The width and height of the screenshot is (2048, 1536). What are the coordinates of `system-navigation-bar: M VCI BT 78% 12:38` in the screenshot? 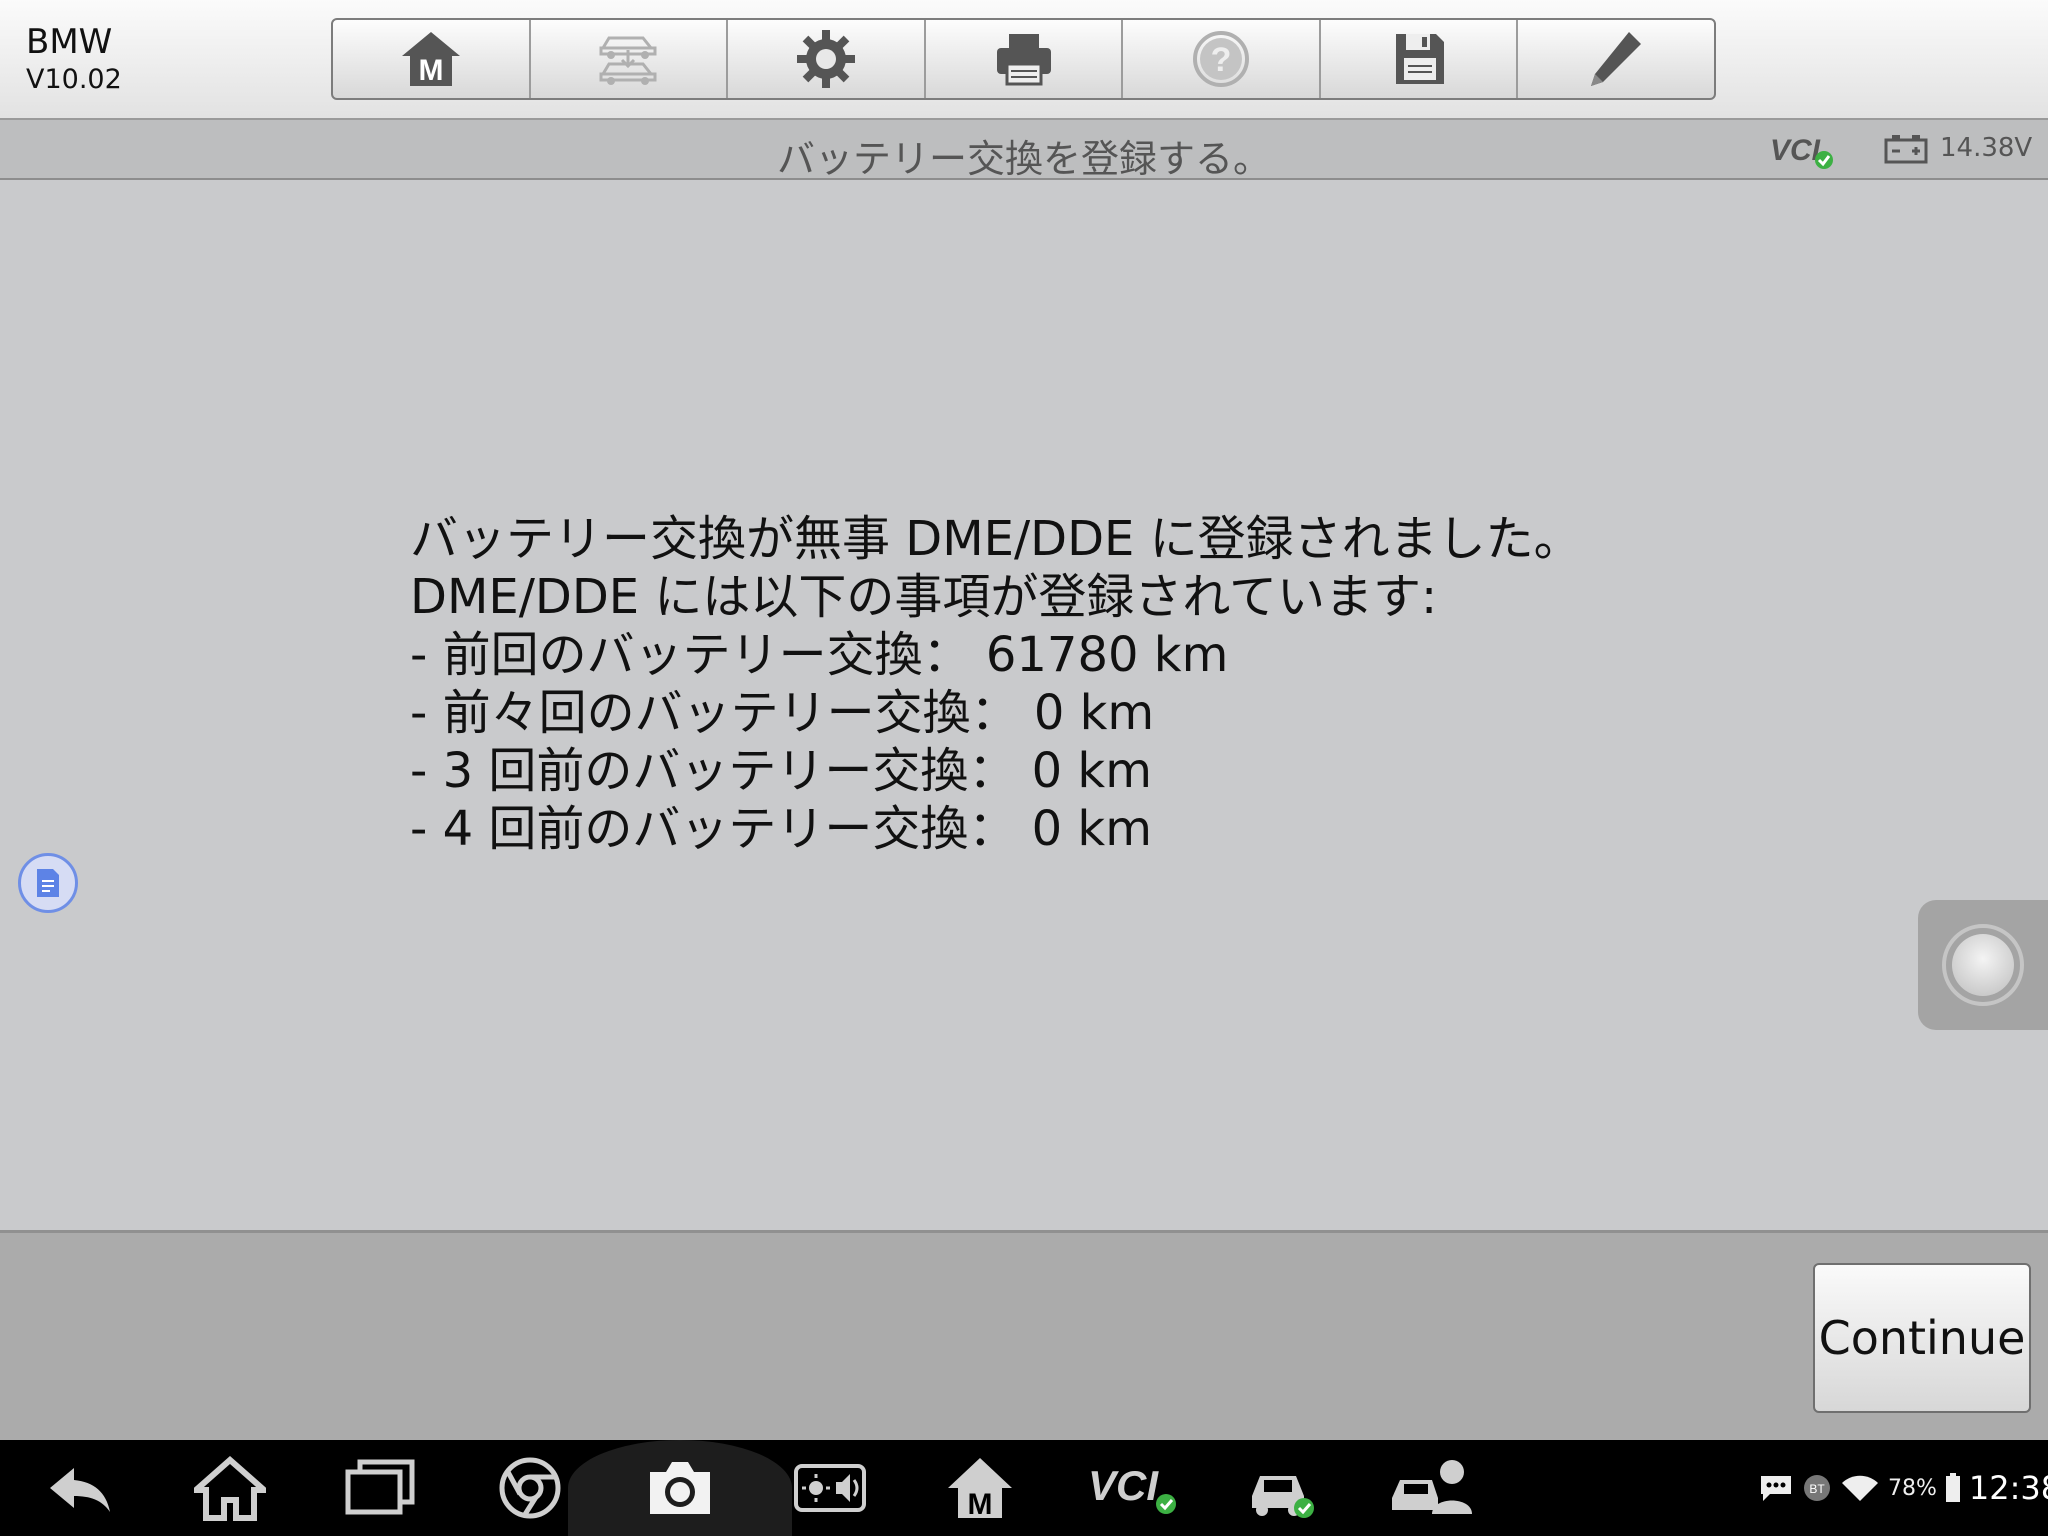 It's located at (1024, 1488).